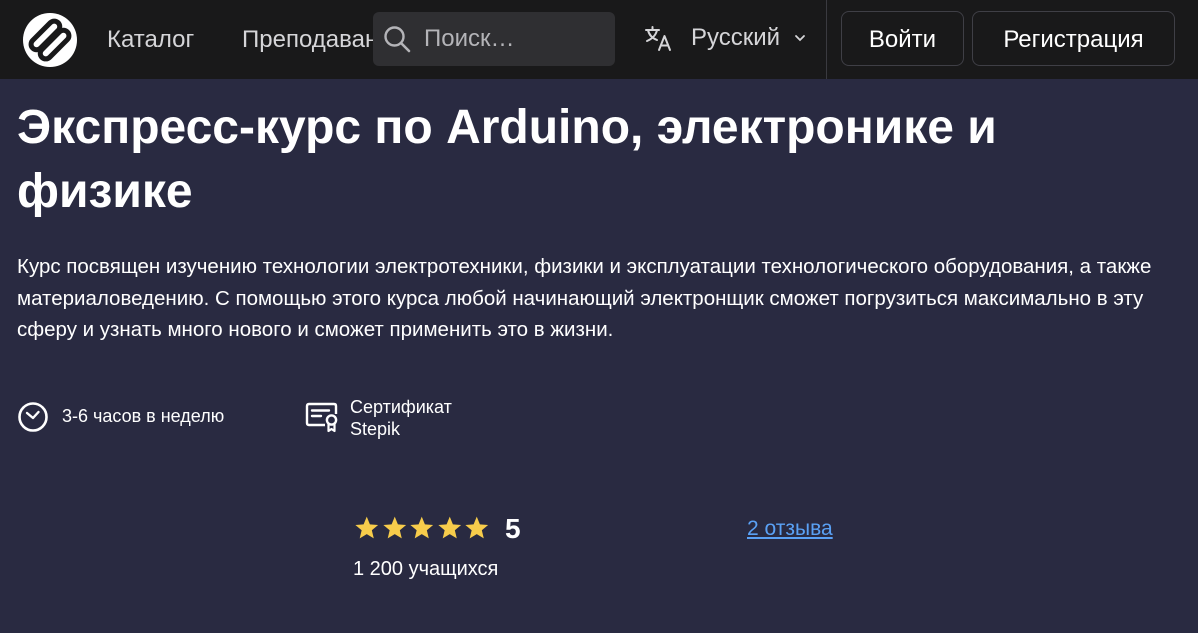 This screenshot has width=1198, height=633. What do you see at coordinates (790, 529) in the screenshot?
I see `reviews-link: 2 отзыва` at bounding box center [790, 529].